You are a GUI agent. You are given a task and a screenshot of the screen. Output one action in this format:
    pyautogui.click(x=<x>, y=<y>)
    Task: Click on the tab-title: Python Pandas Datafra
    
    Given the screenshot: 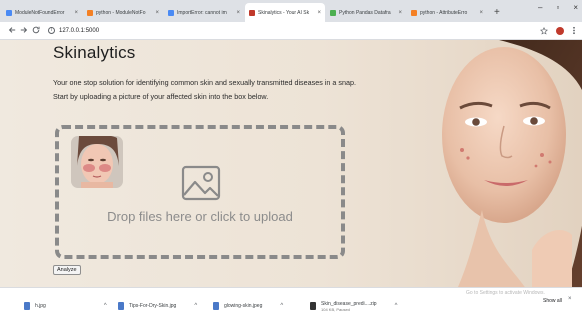 What is the action you would take?
    pyautogui.click(x=365, y=12)
    